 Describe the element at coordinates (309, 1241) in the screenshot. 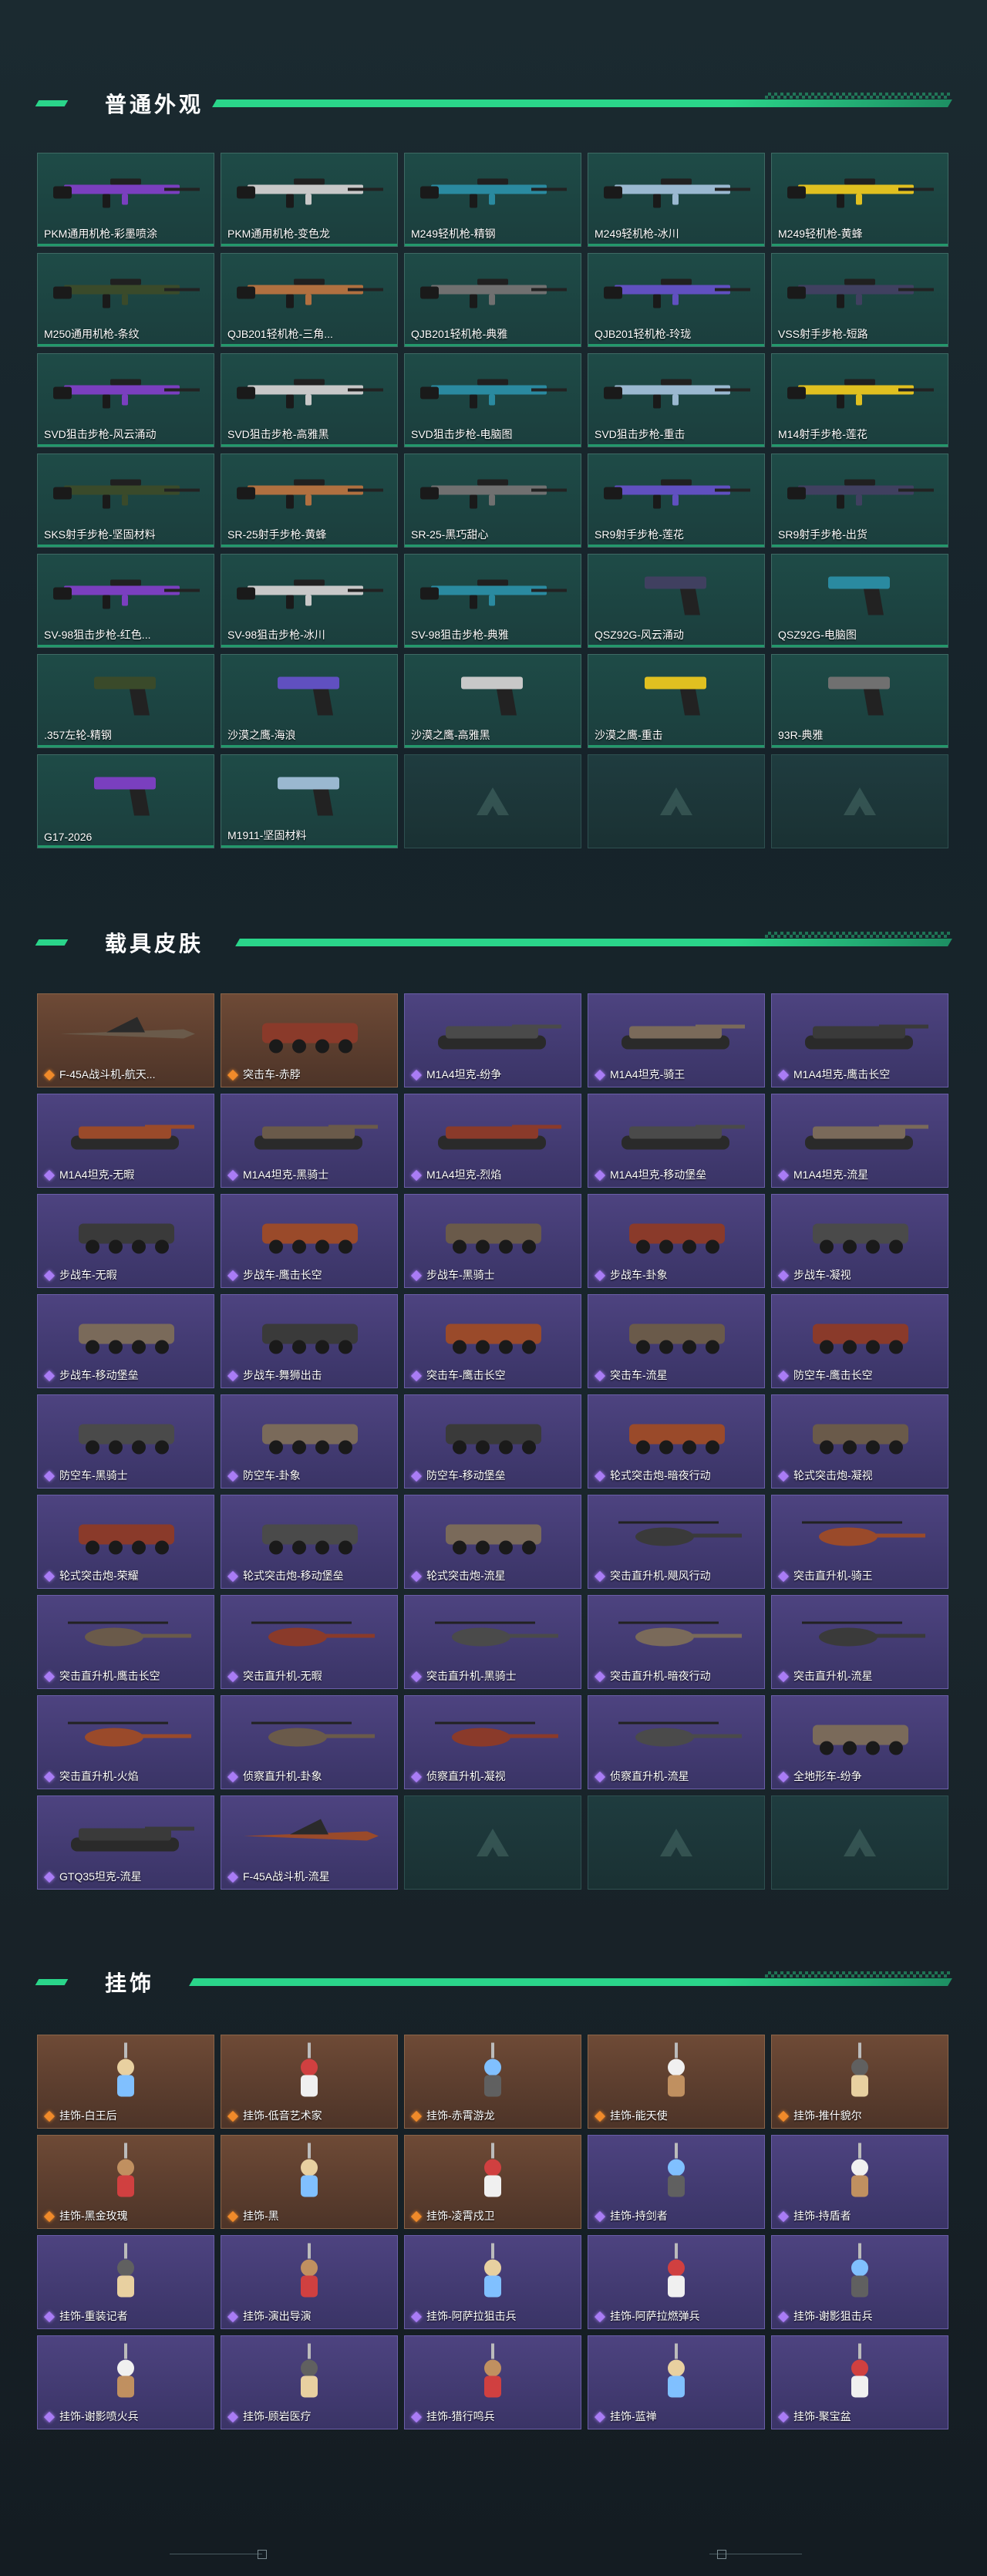

I see `vehicle-card: 步战车-鹰击长空` at that location.